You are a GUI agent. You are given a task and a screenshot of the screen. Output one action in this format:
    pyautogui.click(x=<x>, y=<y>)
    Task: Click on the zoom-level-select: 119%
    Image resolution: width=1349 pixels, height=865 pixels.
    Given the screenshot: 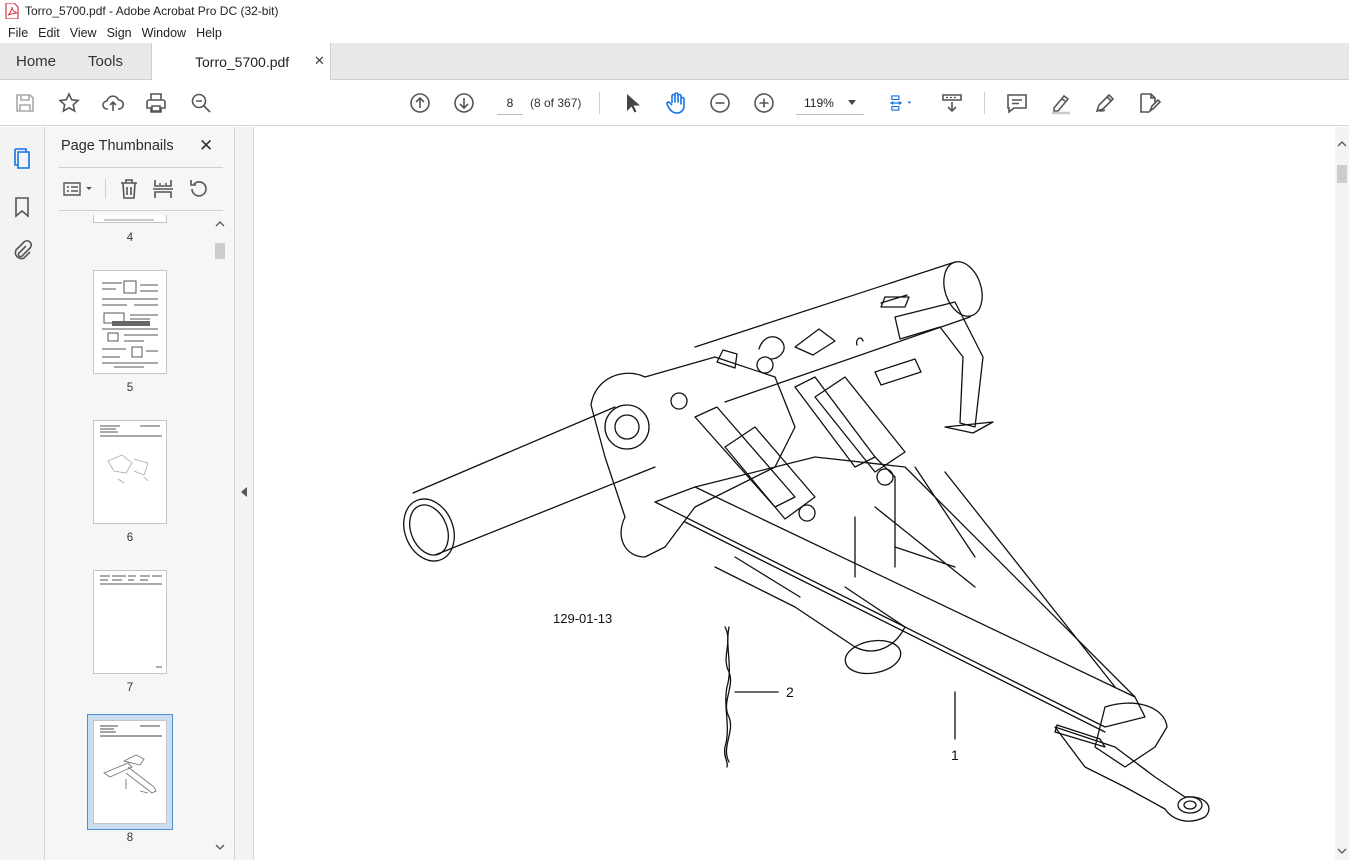 What is the action you would take?
    pyautogui.click(x=830, y=103)
    